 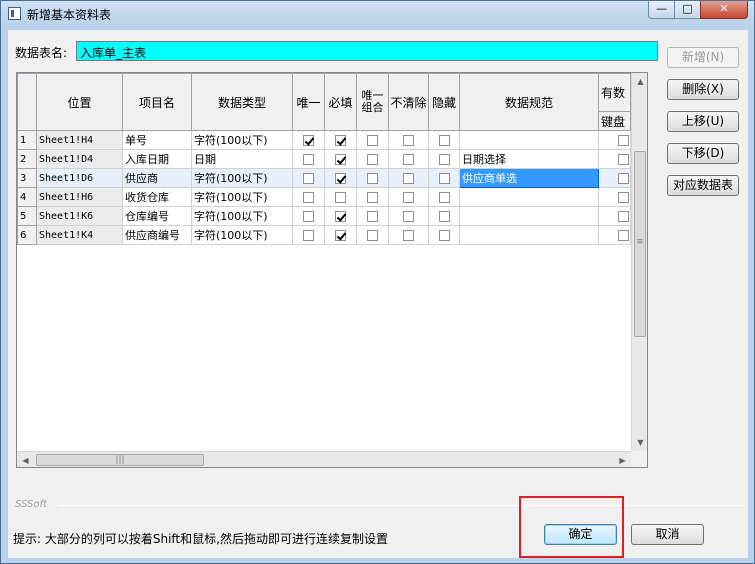 What do you see at coordinates (157, 178) in the screenshot?
I see `item-name-cell: 供应商` at bounding box center [157, 178].